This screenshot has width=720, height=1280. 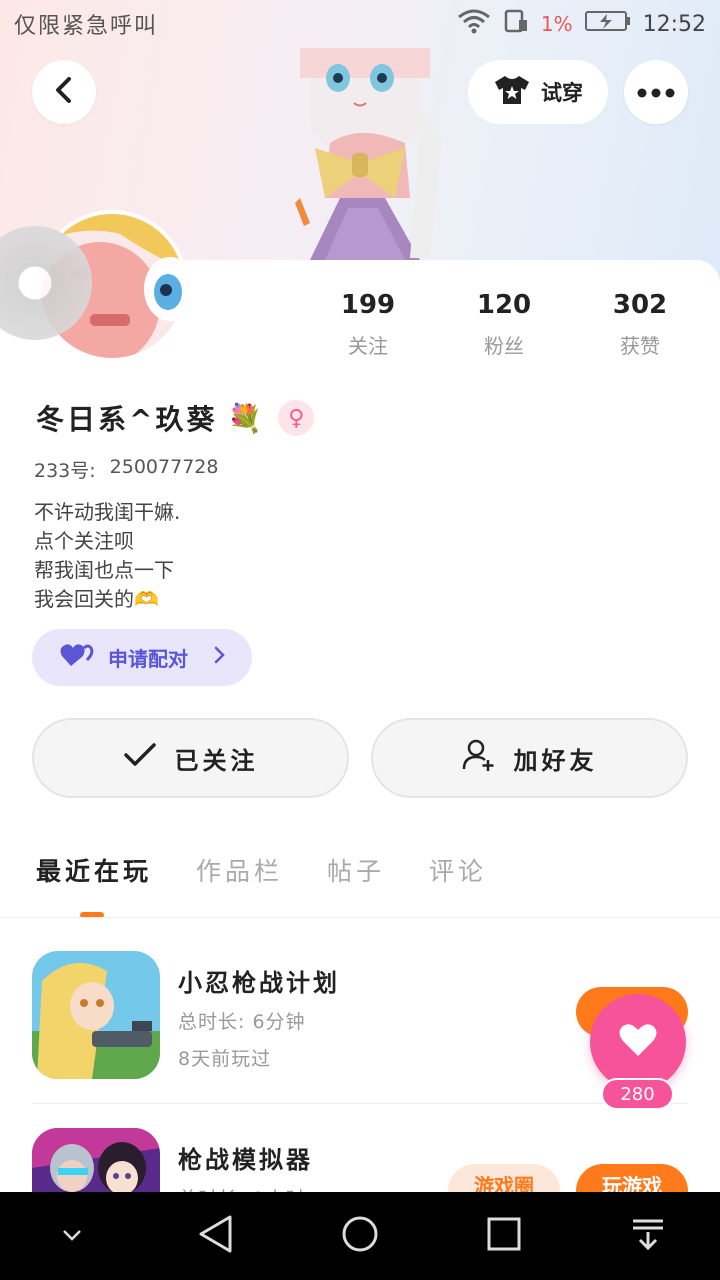 I want to click on sim-card-icon, so click(x=516, y=24).